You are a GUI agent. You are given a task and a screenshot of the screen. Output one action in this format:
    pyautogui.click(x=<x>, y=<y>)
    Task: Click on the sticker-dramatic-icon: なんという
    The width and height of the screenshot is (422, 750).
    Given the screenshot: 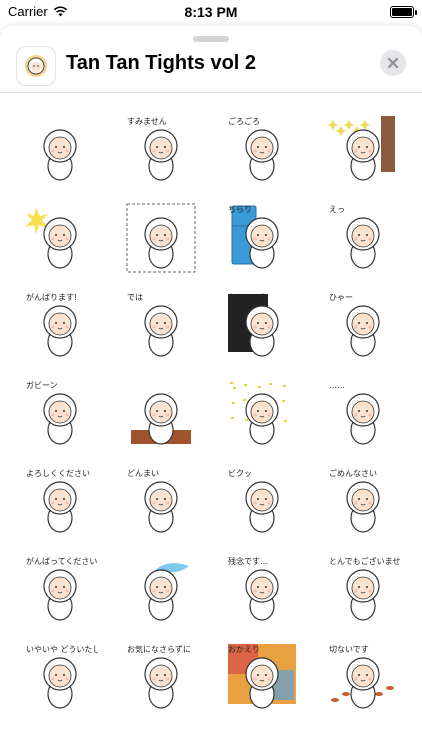 What is the action you would take?
    pyautogui.click(x=253, y=325)
    